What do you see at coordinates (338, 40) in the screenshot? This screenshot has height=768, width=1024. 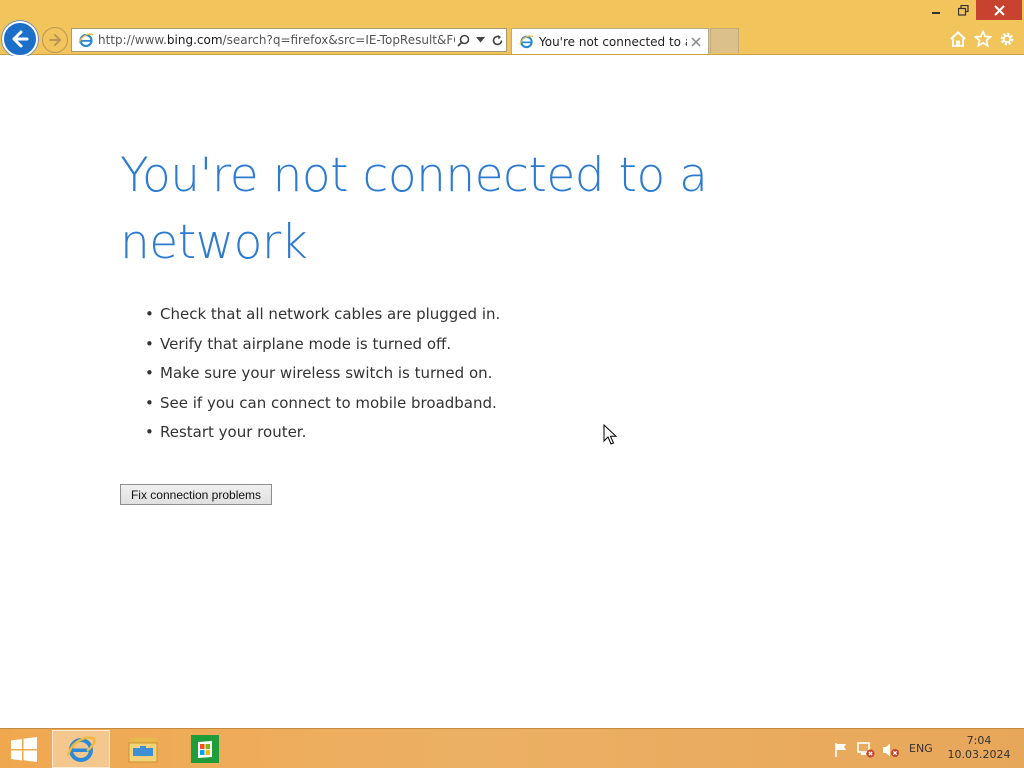 I see `url-path: /search?q=firefox&src=IE-TopResult&FORM=` at bounding box center [338, 40].